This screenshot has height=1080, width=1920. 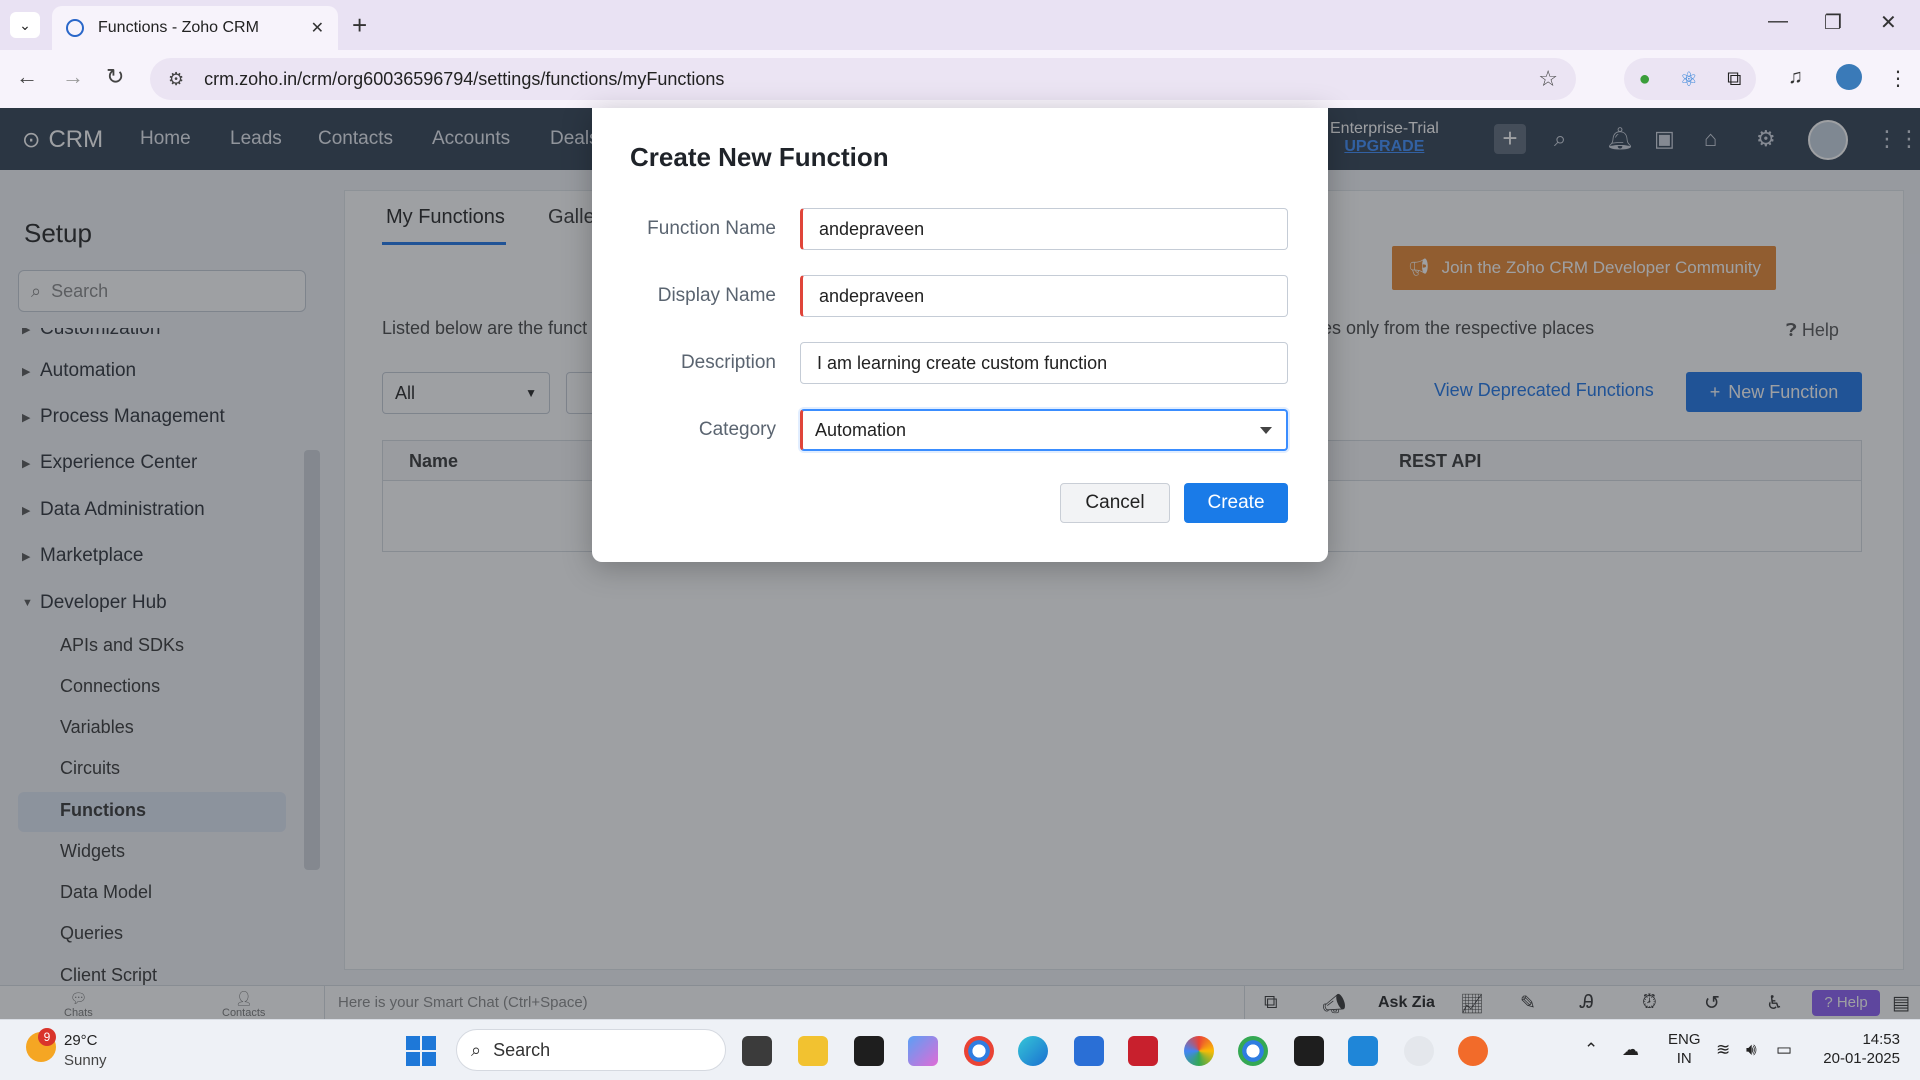 I want to click on mcafee-icon, so click(x=1143, y=1051).